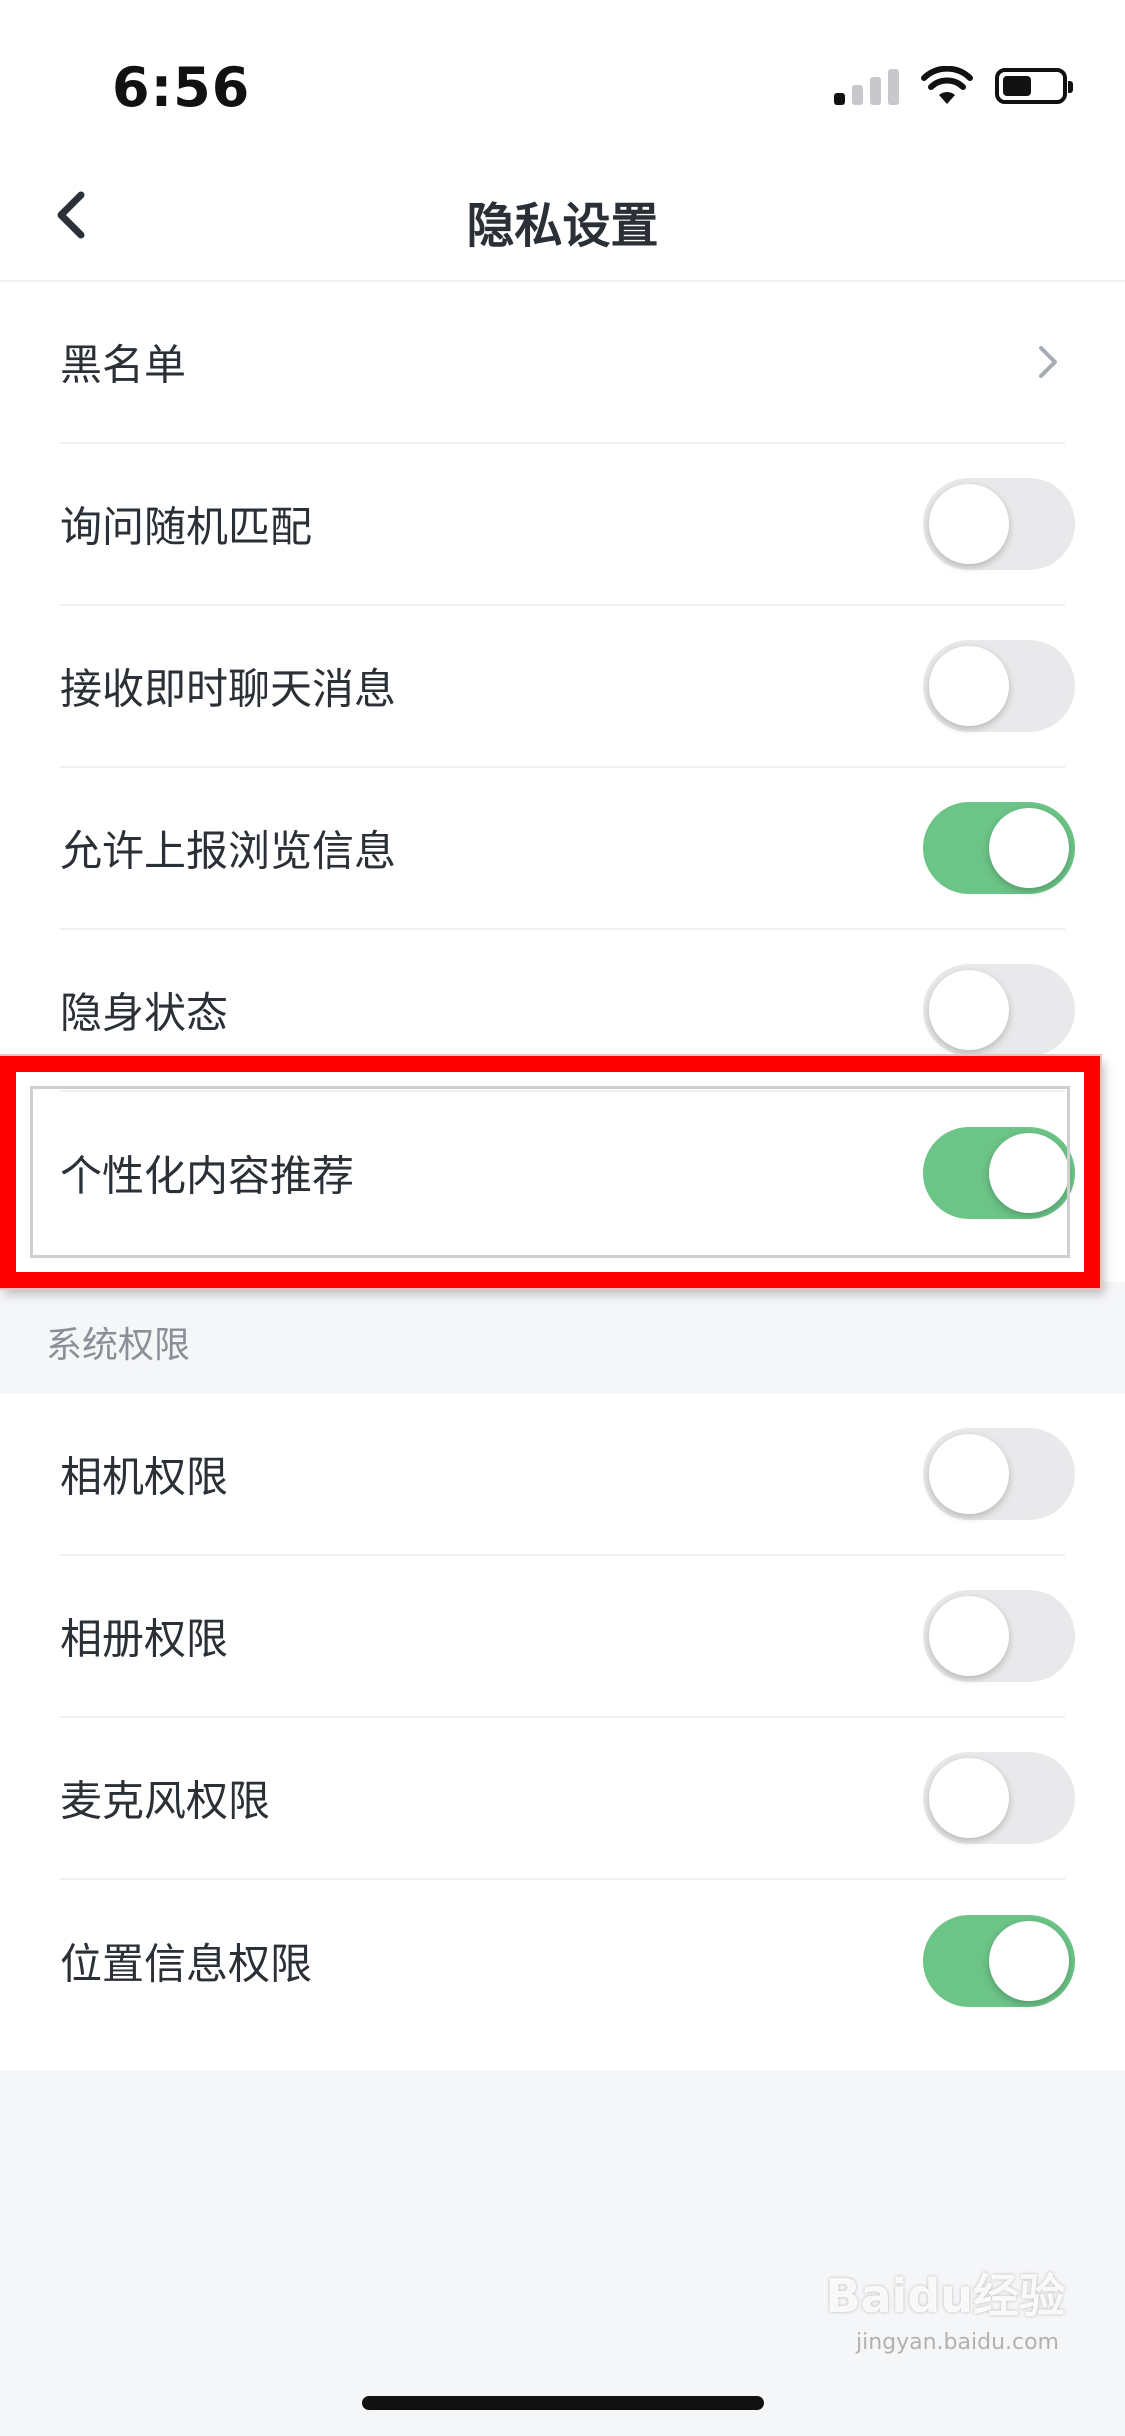  Describe the element at coordinates (562, 226) in the screenshot. I see `page-title: 隐私设置` at that location.